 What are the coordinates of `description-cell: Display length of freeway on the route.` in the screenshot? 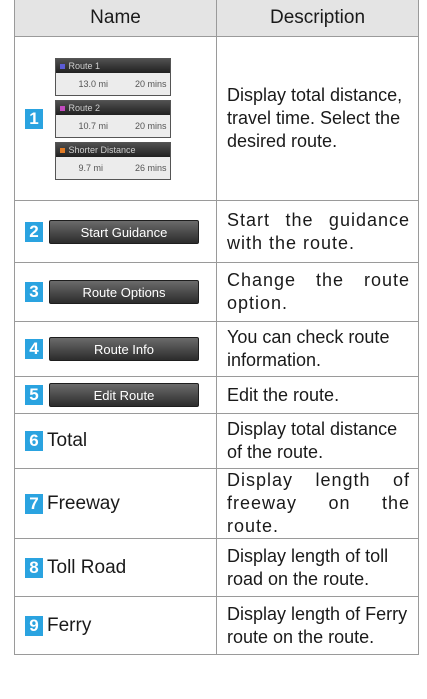 It's located at (317, 503).